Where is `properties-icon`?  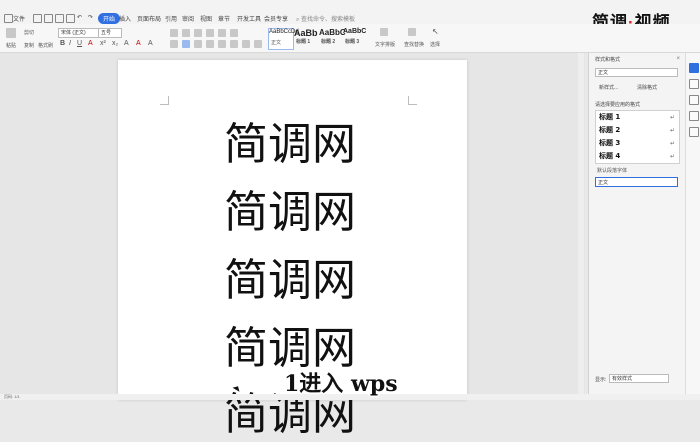 properties-icon is located at coordinates (694, 100).